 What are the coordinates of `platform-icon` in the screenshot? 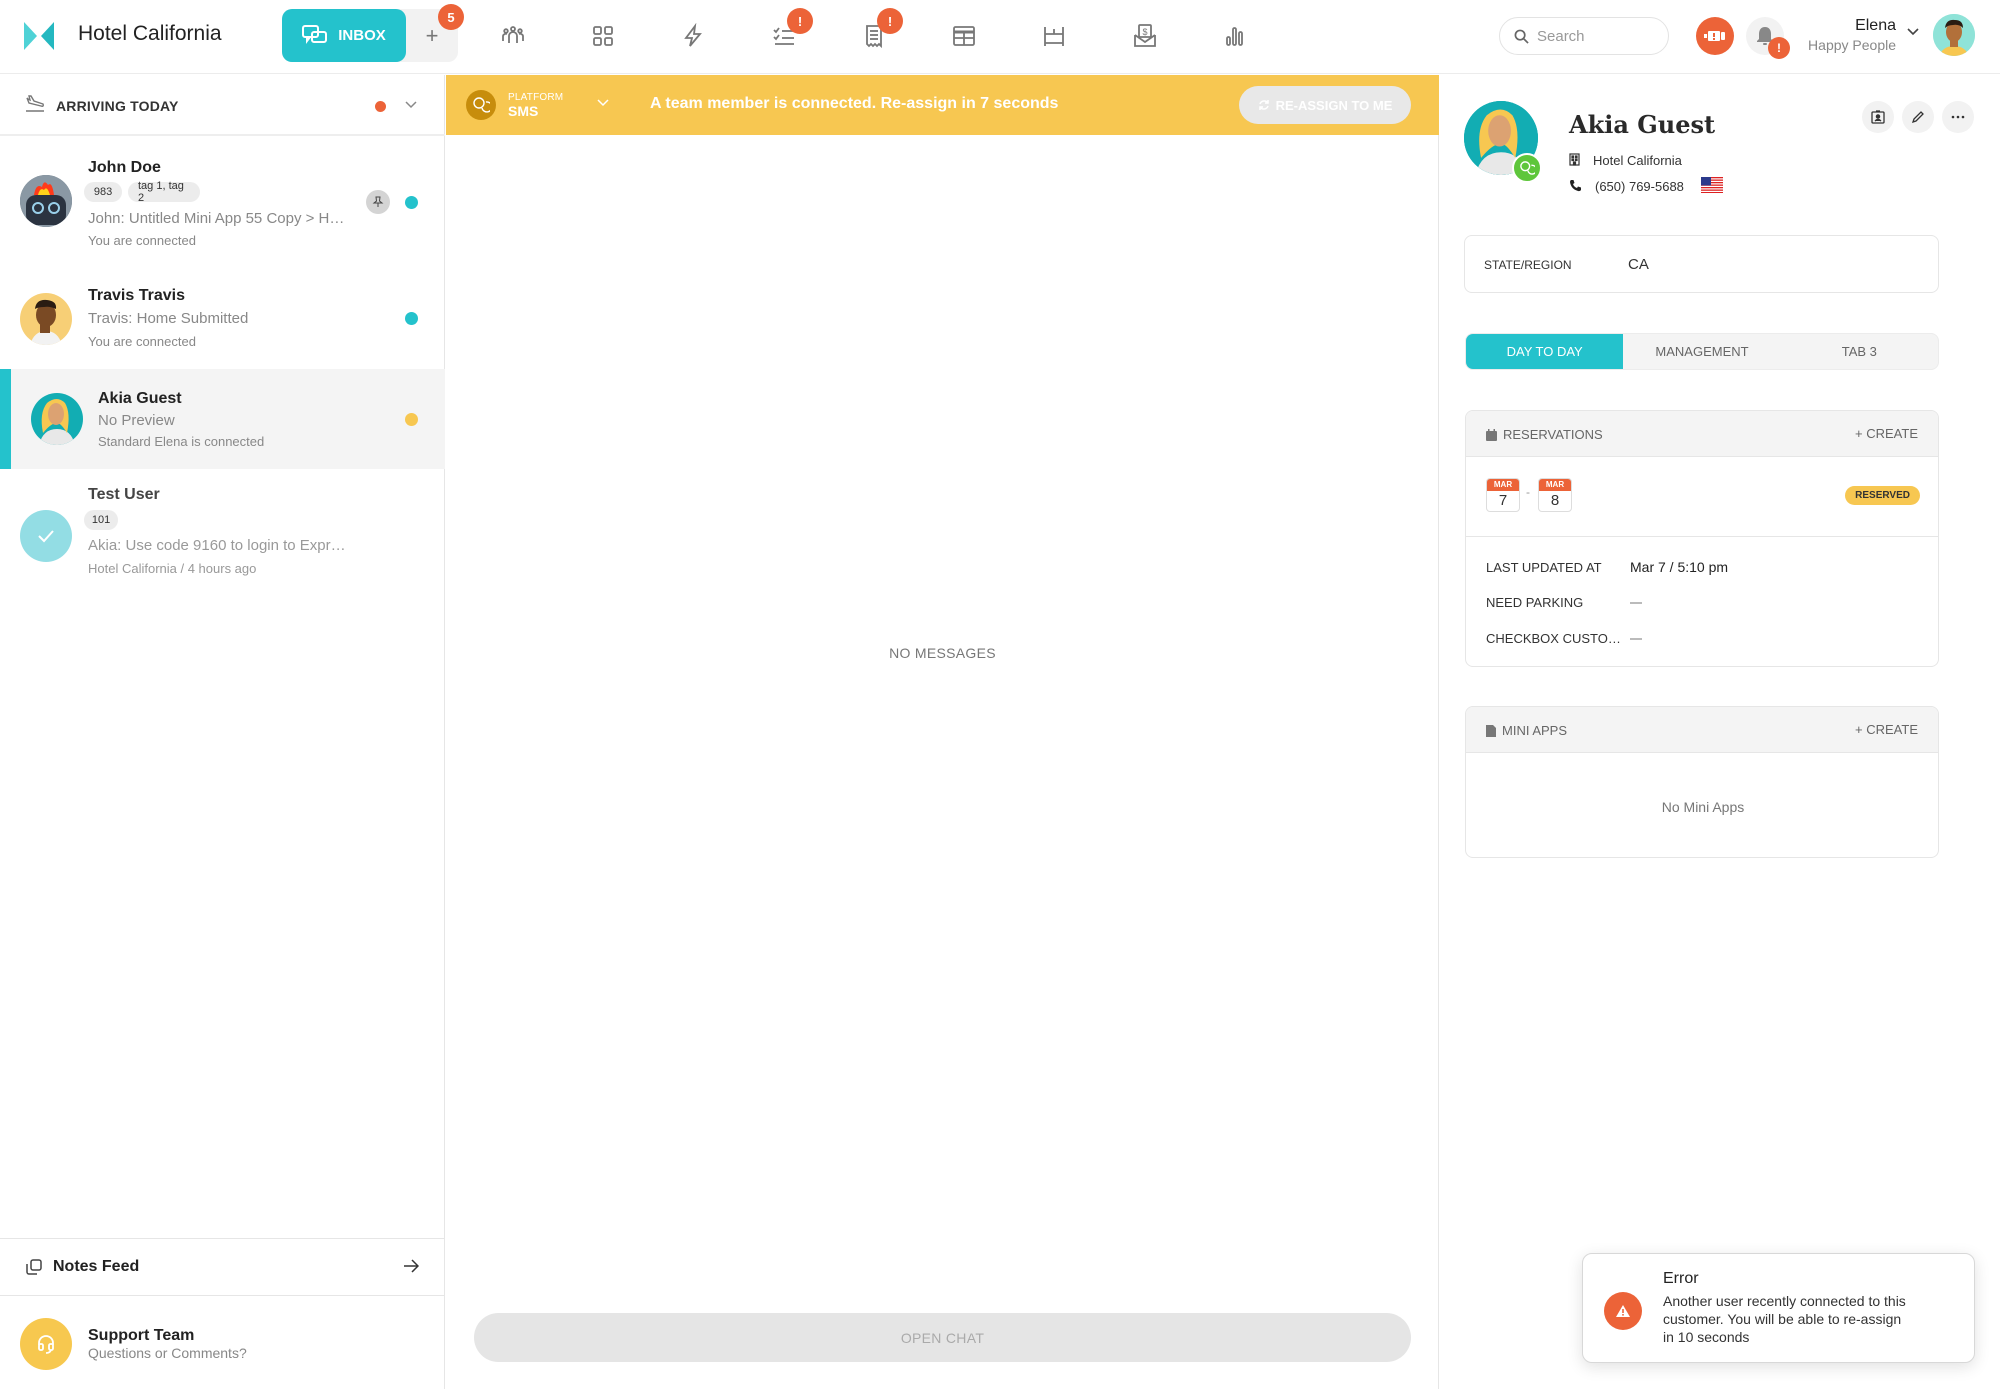 It's located at (481, 105).